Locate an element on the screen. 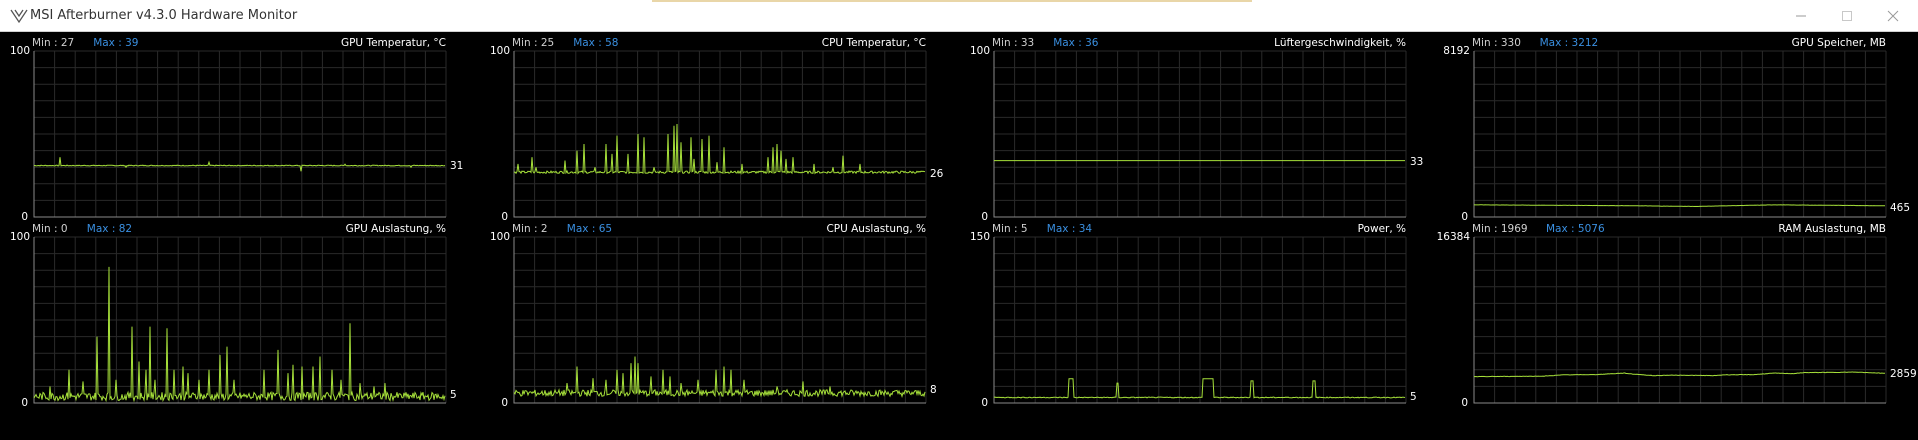 The image size is (1918, 440). graph-plot-l-ftergeschwindigkeit is located at coordinates (1200, 134).